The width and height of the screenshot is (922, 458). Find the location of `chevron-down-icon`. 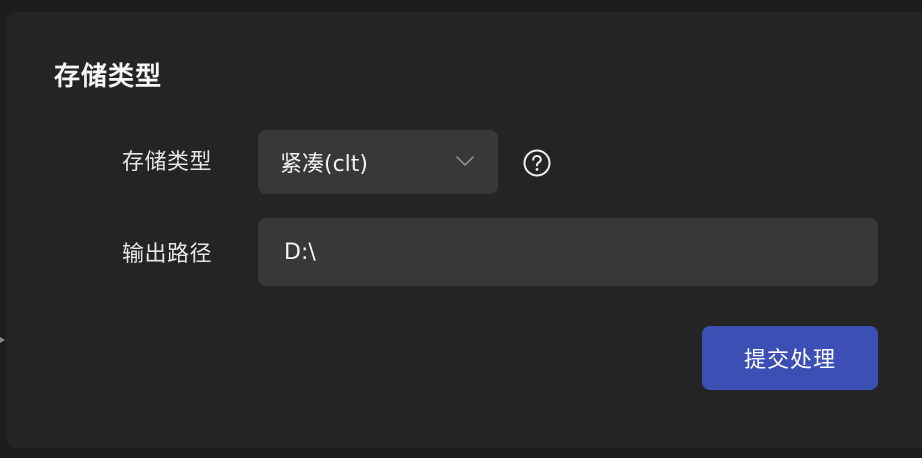

chevron-down-icon is located at coordinates (465, 161).